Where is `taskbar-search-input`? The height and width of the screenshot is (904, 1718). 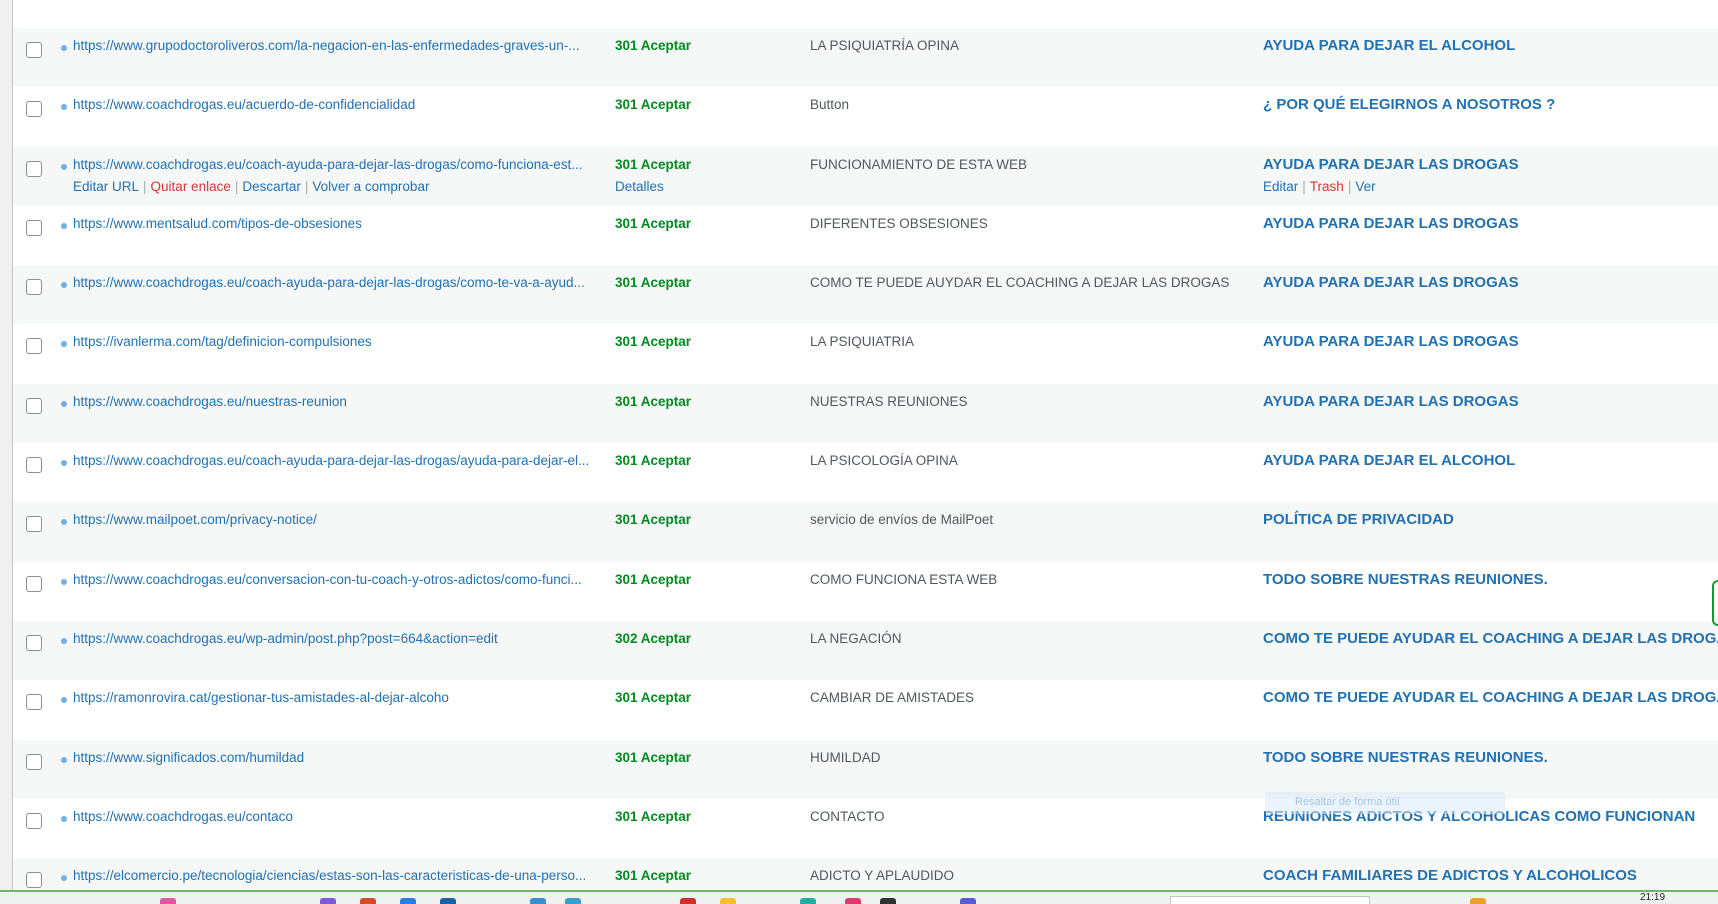
taskbar-search-input is located at coordinates (1270, 900).